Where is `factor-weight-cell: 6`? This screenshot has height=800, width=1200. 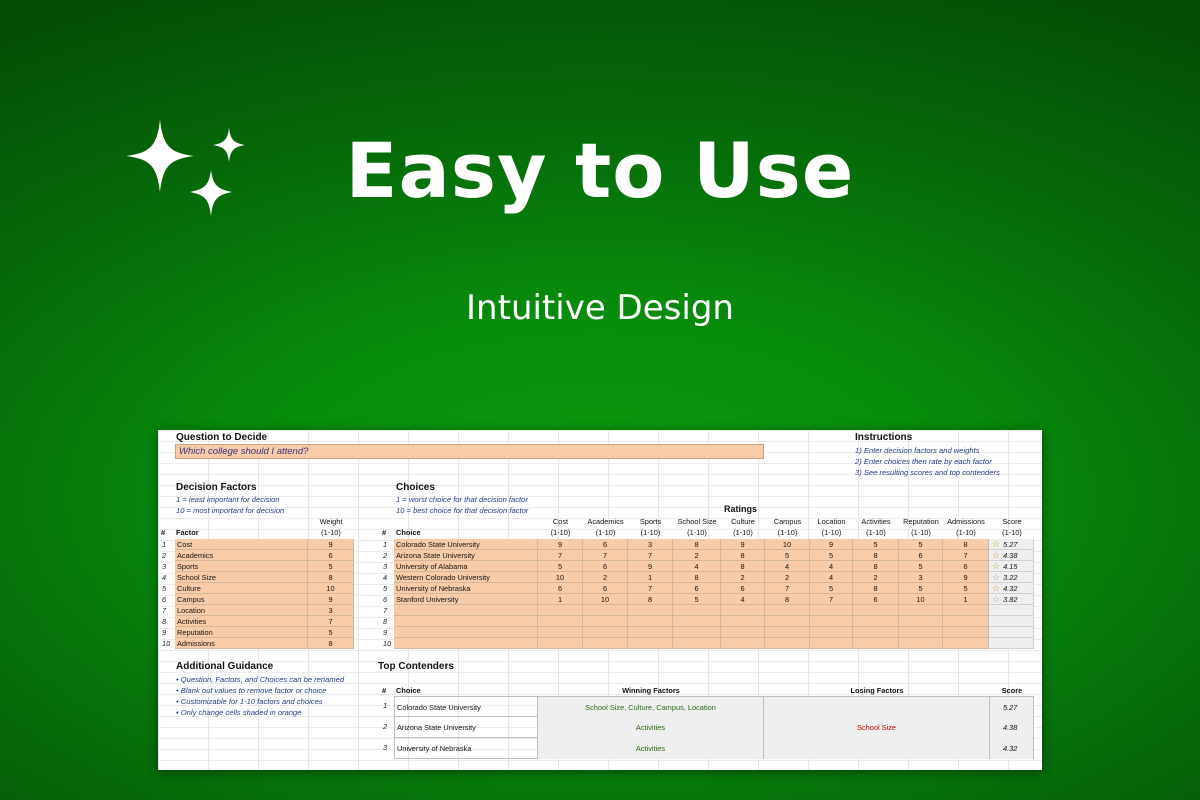 factor-weight-cell: 6 is located at coordinates (331, 555).